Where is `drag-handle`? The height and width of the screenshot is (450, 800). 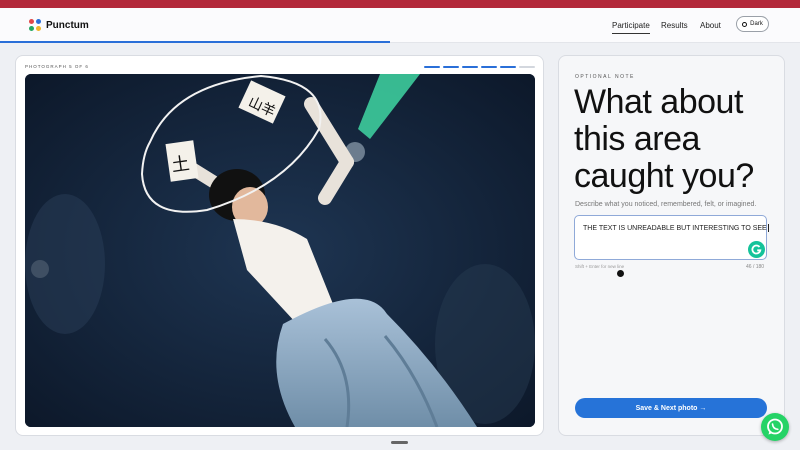
drag-handle is located at coordinates (399, 442).